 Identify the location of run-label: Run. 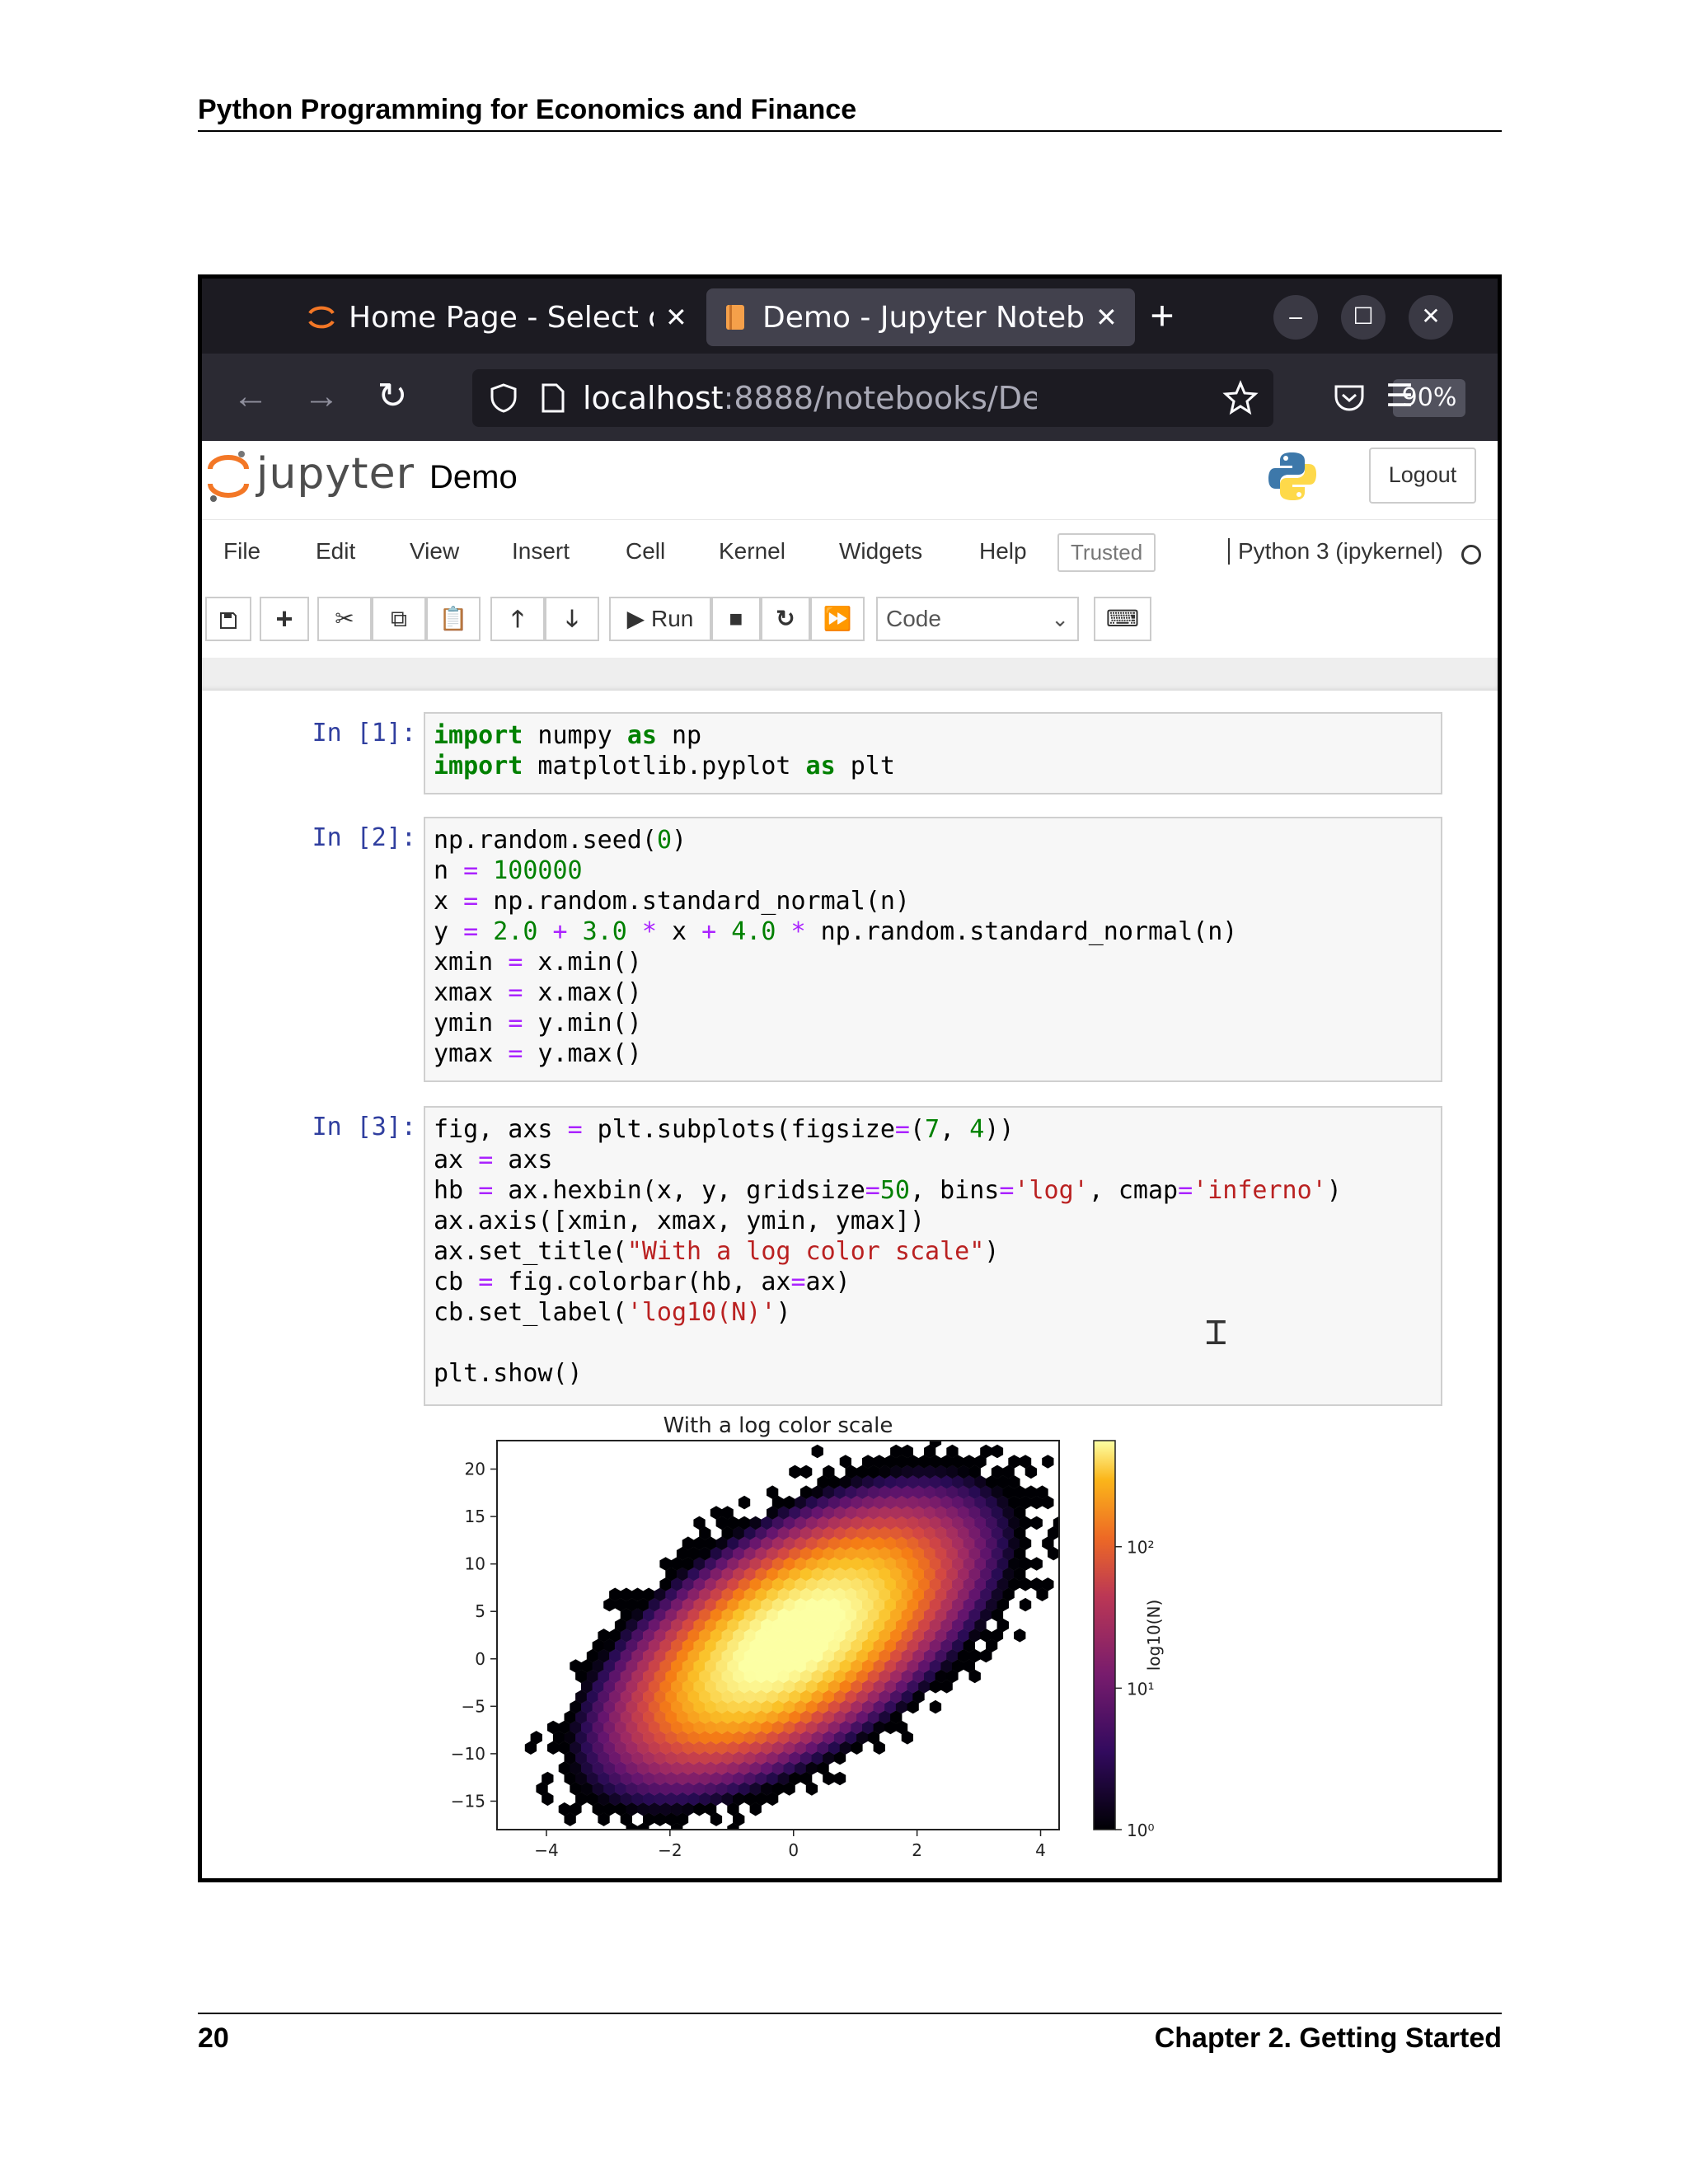
(672, 618).